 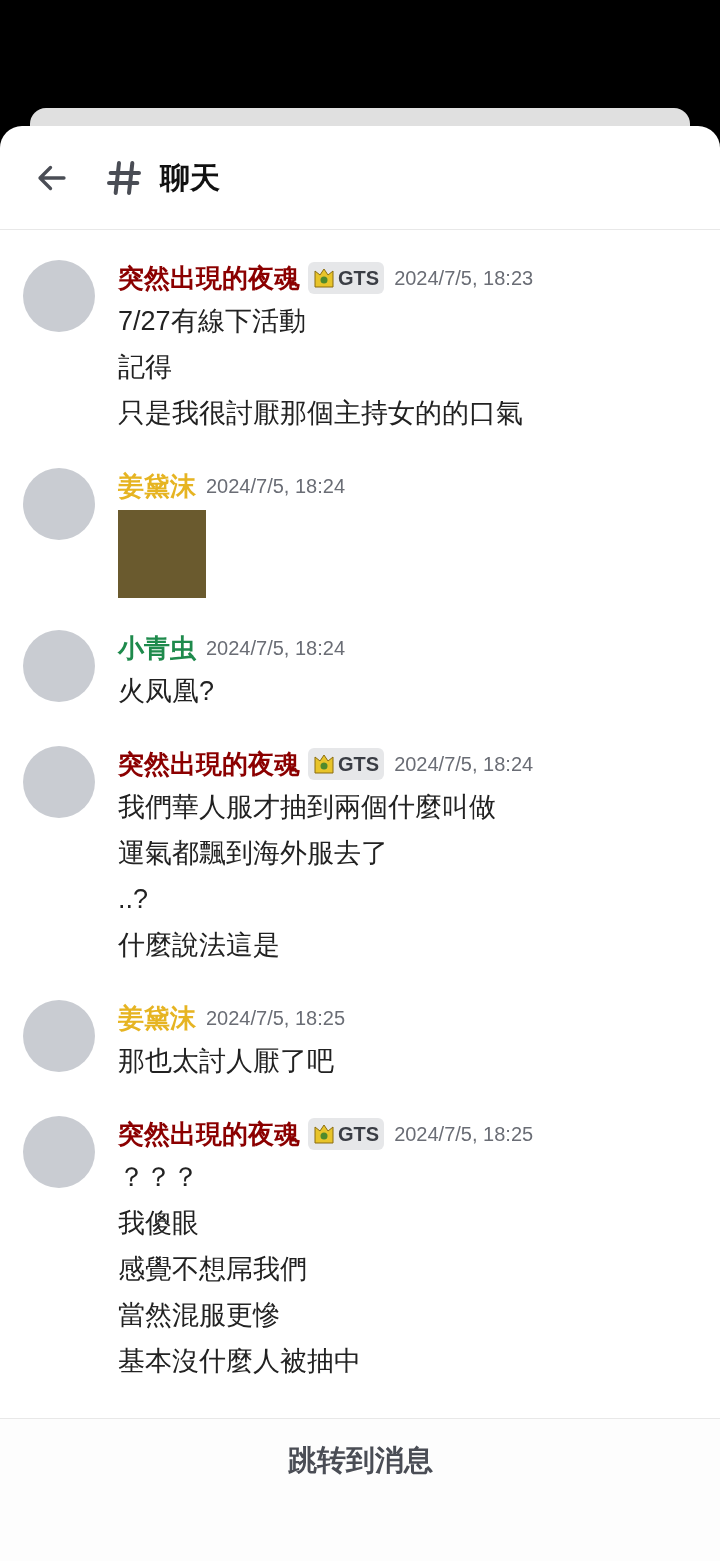 What do you see at coordinates (167, 691) in the screenshot?
I see `message-line: 火凤凰?` at bounding box center [167, 691].